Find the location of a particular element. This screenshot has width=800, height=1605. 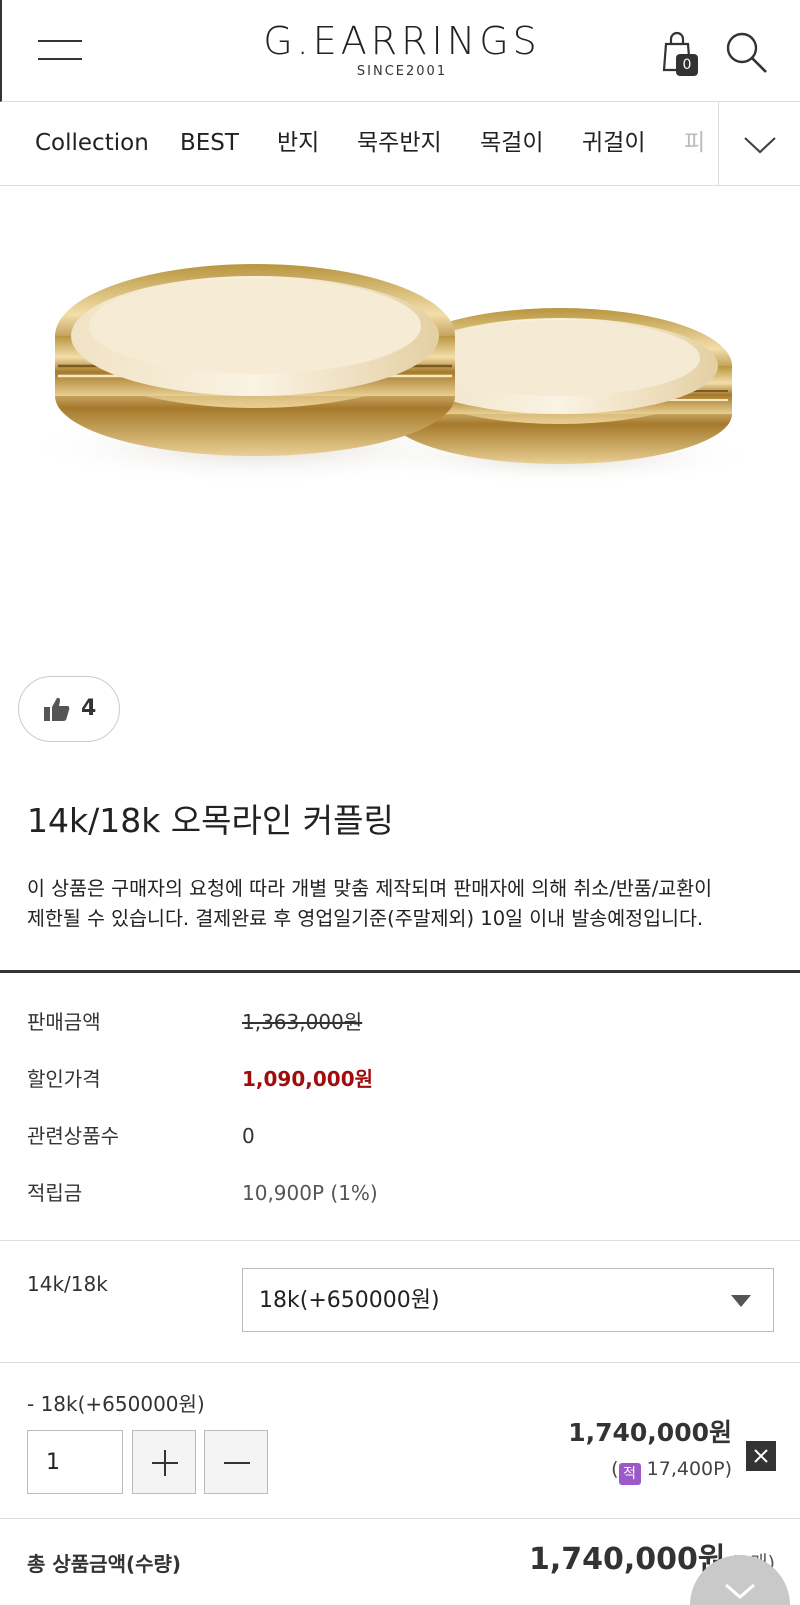

product-title: 14k/18k 오목라인 커플링 is located at coordinates (210, 820).